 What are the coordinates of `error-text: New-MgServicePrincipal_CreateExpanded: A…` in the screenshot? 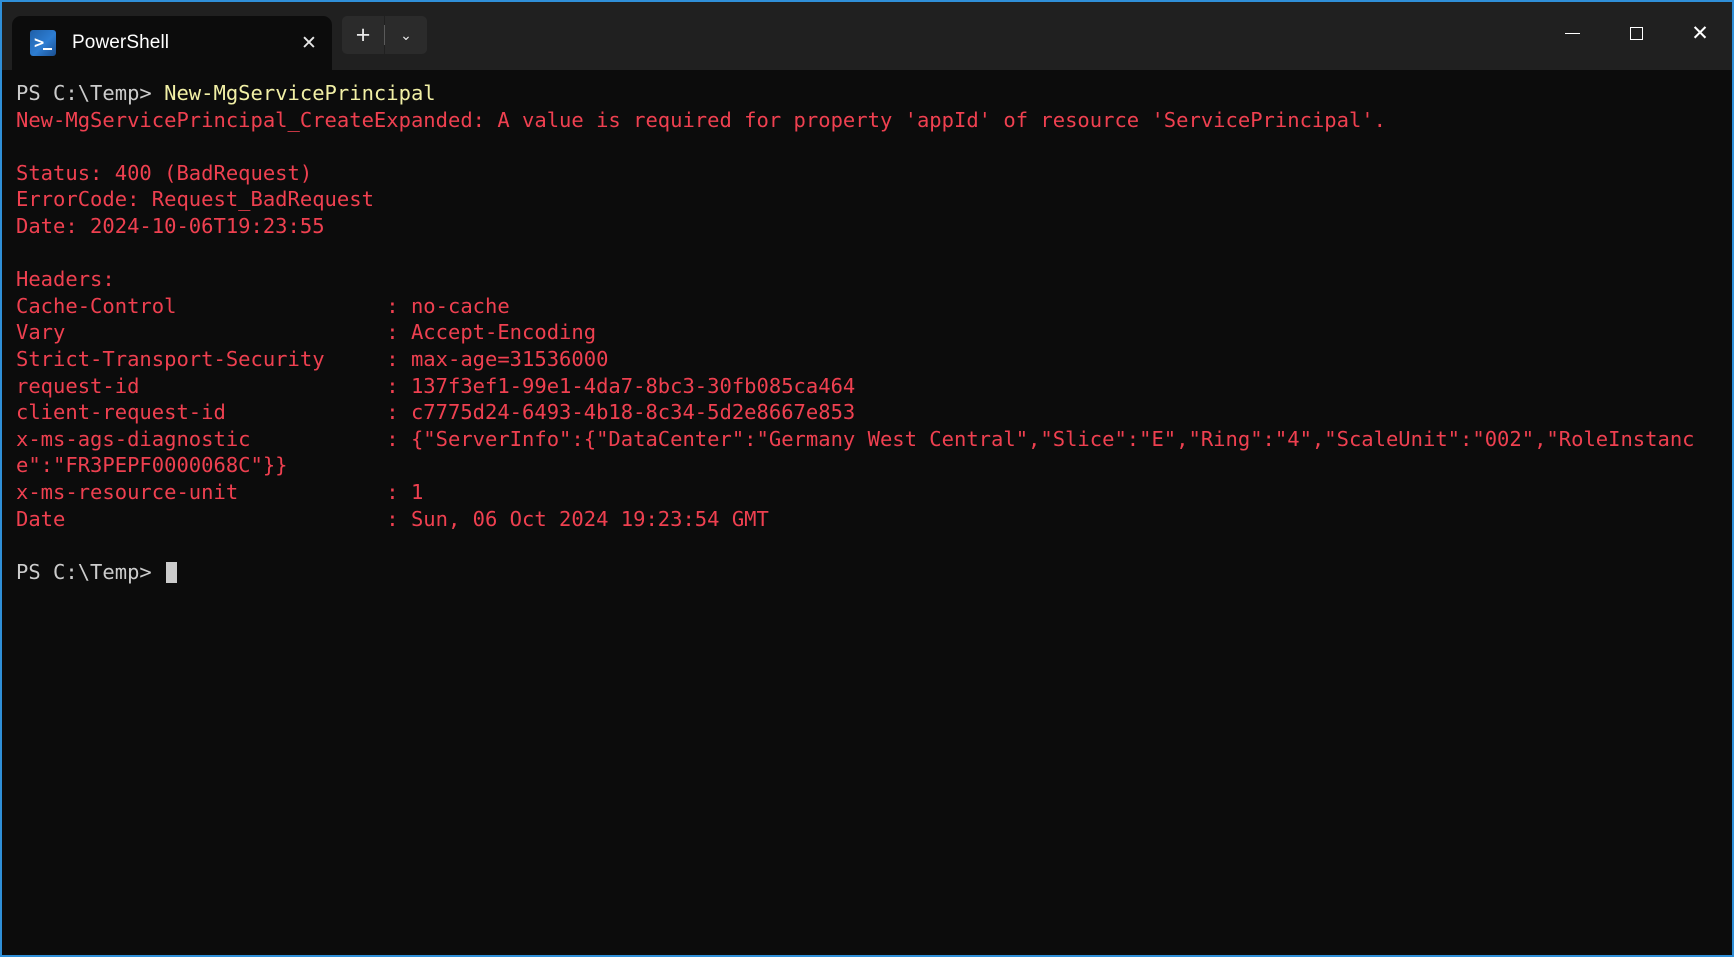 It's located at (701, 119).